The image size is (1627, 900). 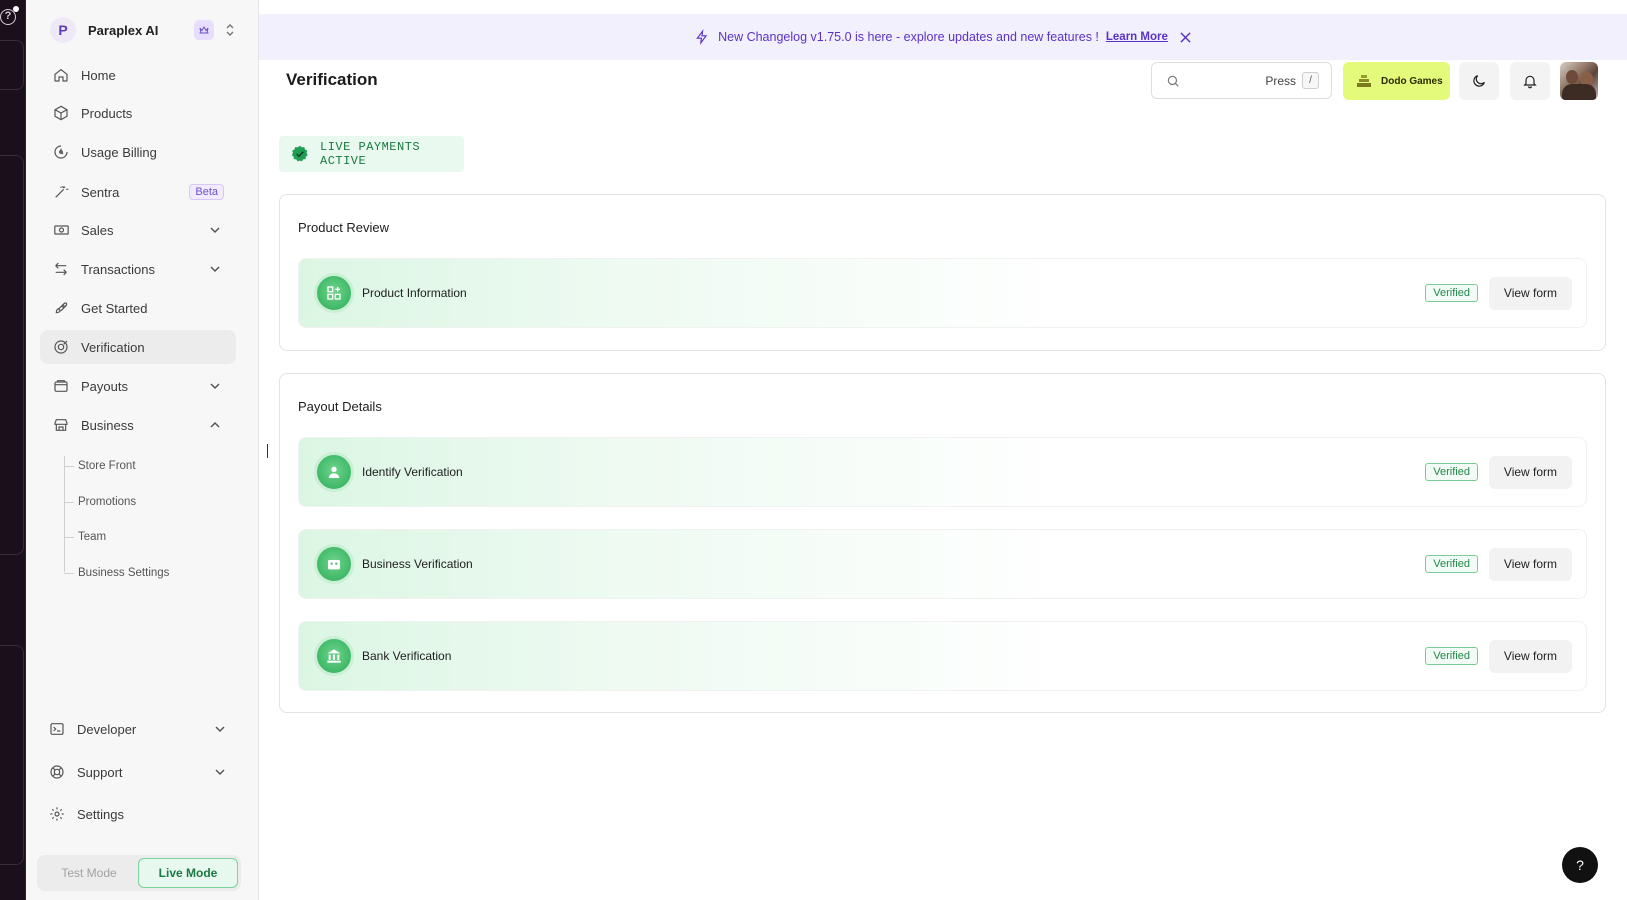 What do you see at coordinates (61, 308) in the screenshot?
I see `rocket-icon` at bounding box center [61, 308].